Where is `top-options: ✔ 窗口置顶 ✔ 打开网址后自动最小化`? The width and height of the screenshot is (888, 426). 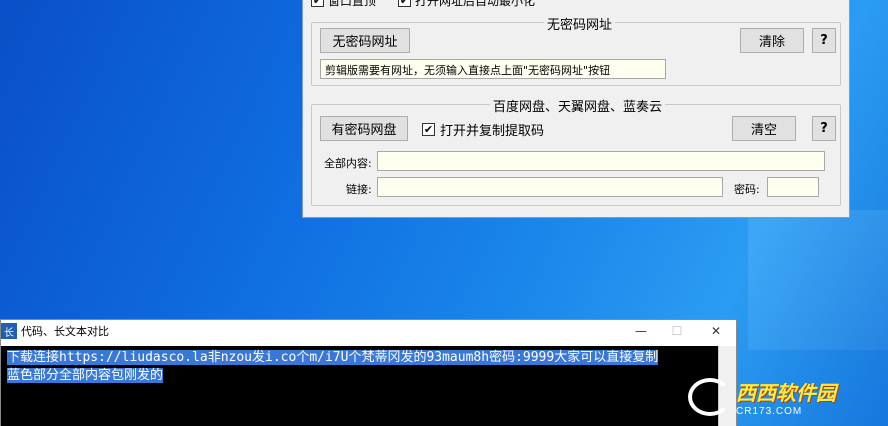
top-options: ✔ 窗口置顶 ✔ 打开网址后自动最小化 is located at coordinates (423, 4).